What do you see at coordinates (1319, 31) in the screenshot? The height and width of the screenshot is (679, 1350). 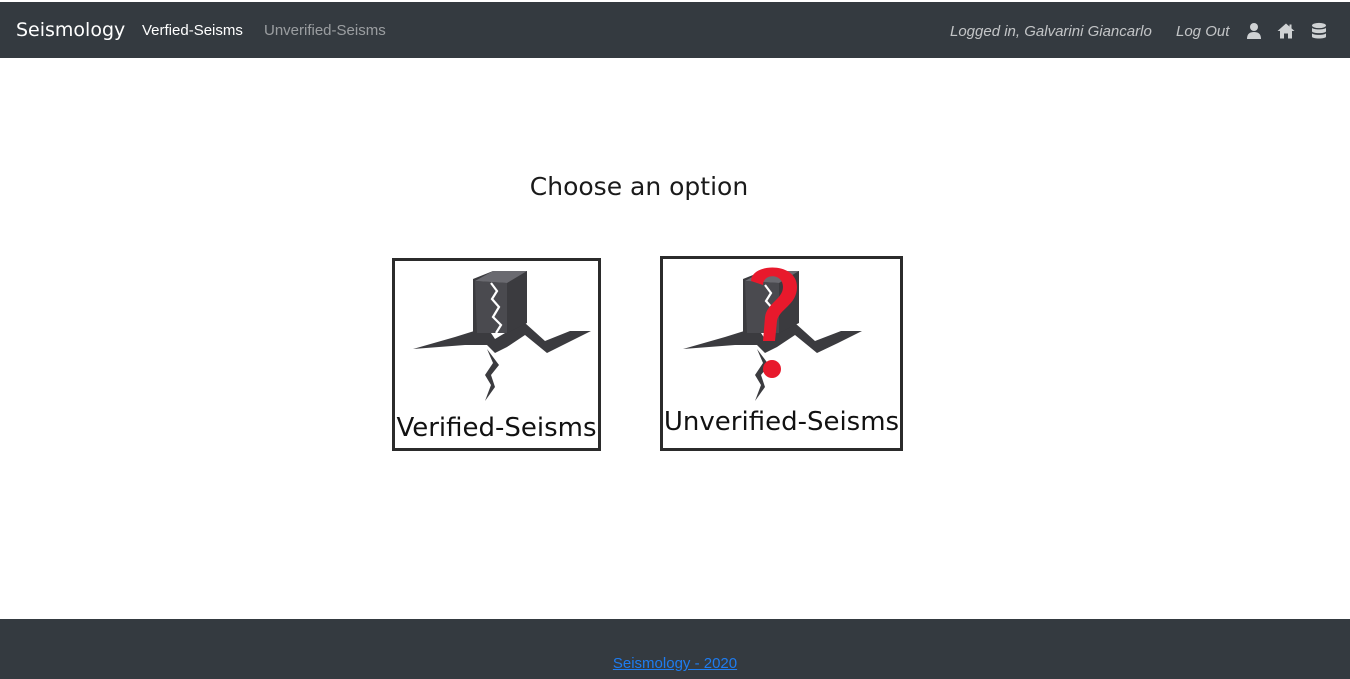 I see `database-icon` at bounding box center [1319, 31].